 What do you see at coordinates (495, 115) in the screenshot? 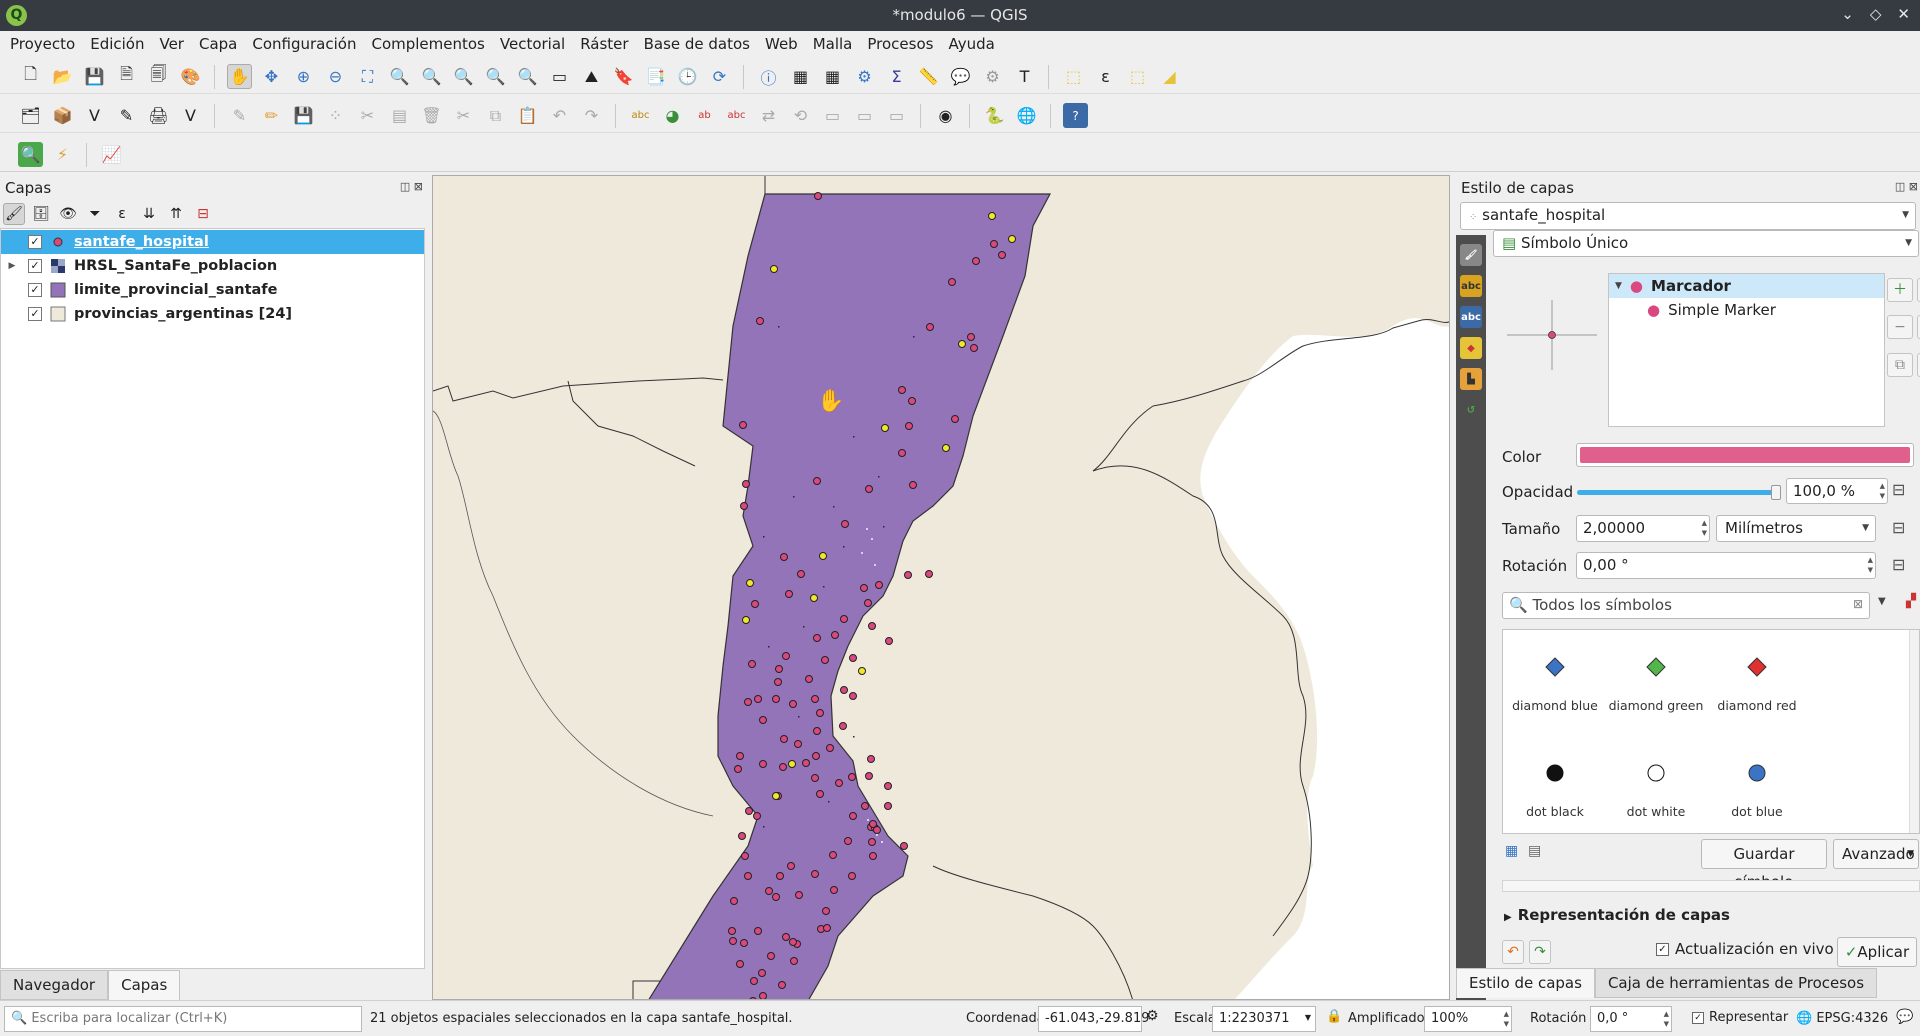
I see `copy-features-icon: ⧉` at bounding box center [495, 115].